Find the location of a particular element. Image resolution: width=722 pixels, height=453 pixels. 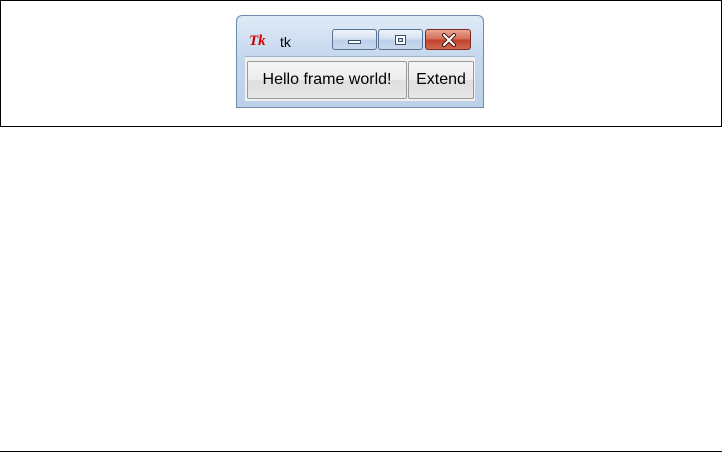

window-client-area: Hello frame world! Extend is located at coordinates (360, 78).